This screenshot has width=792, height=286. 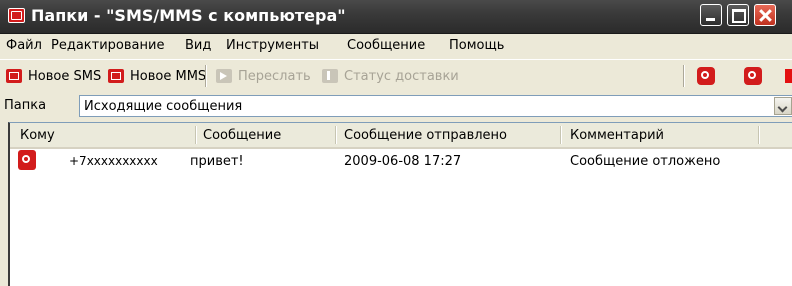 What do you see at coordinates (116, 76) in the screenshot?
I see `mms-icon` at bounding box center [116, 76].